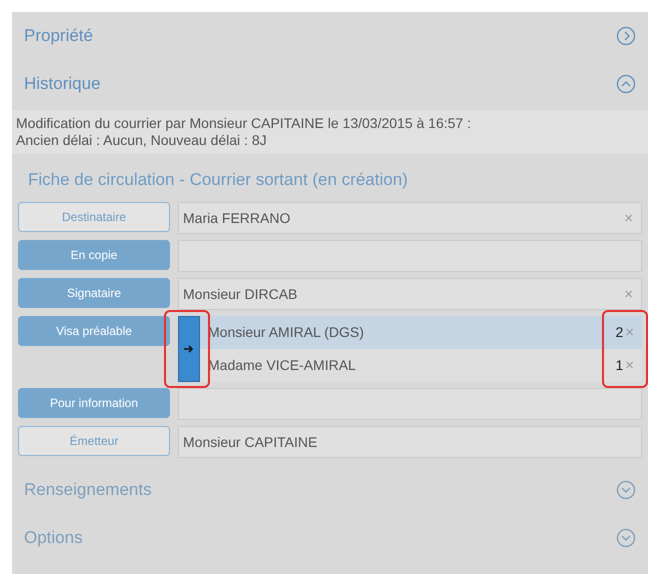 The height and width of the screenshot is (574, 648). What do you see at coordinates (218, 180) in the screenshot?
I see `form-title: Fiche de circulation - Courrier sortant (en création)` at bounding box center [218, 180].